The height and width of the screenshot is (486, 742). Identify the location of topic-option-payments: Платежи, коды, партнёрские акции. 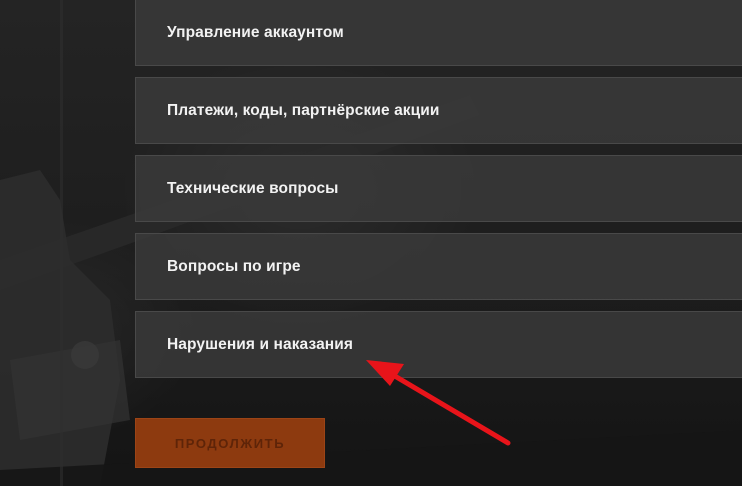
(438, 110).